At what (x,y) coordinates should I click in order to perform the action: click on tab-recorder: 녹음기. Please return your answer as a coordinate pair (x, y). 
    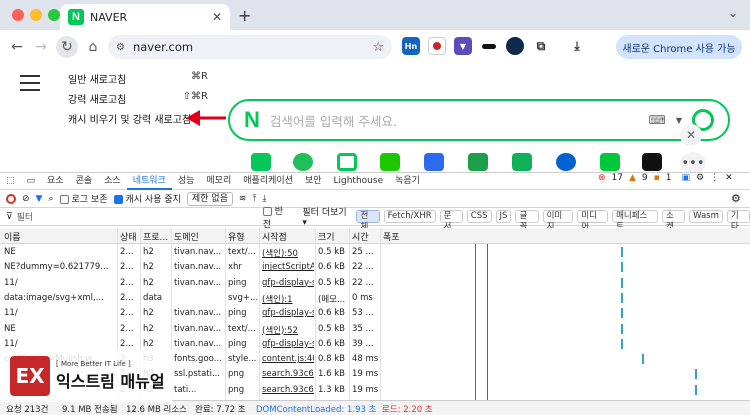
    Looking at the image, I should click on (407, 181).